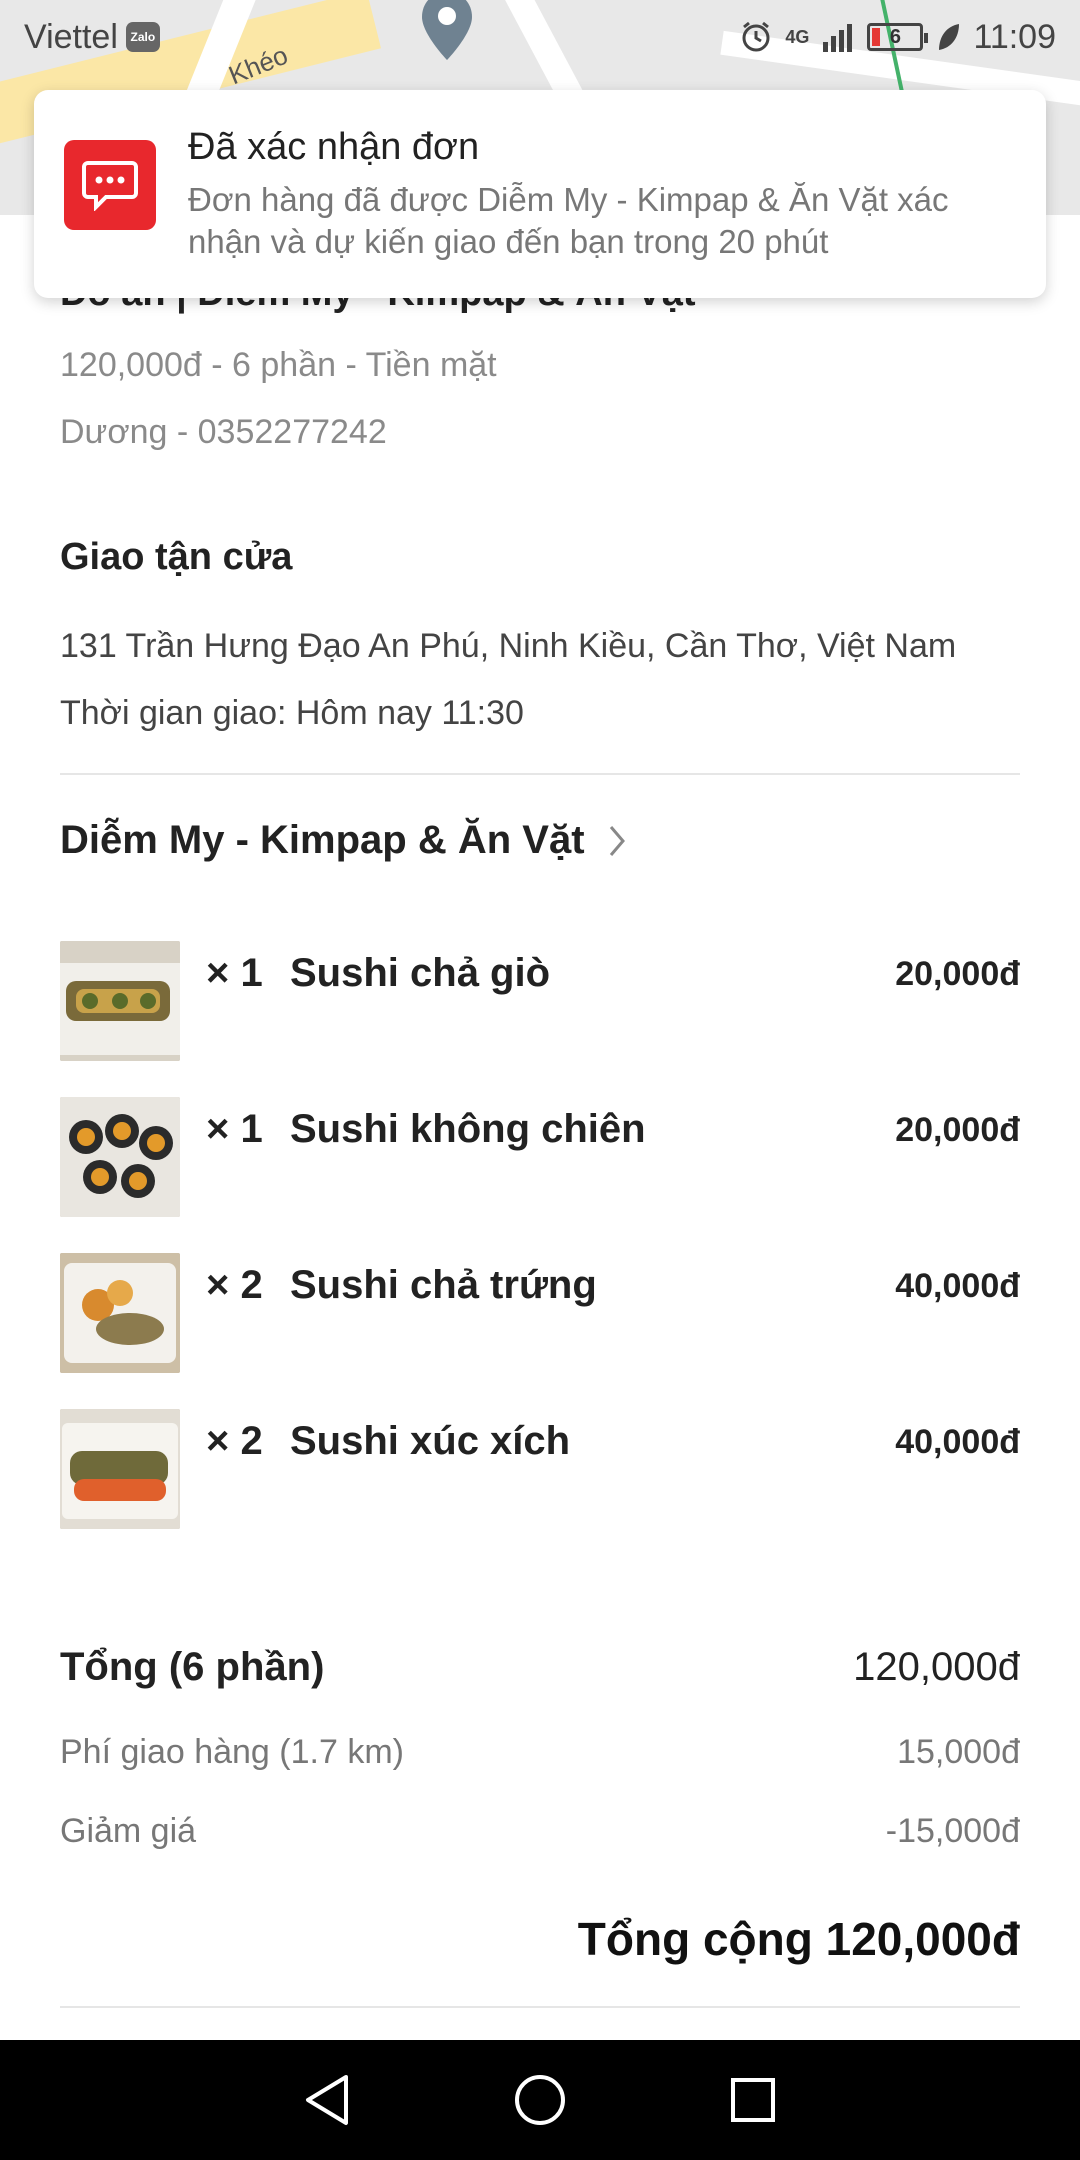 The height and width of the screenshot is (2160, 1080). I want to click on chat-bubble-icon, so click(110, 185).